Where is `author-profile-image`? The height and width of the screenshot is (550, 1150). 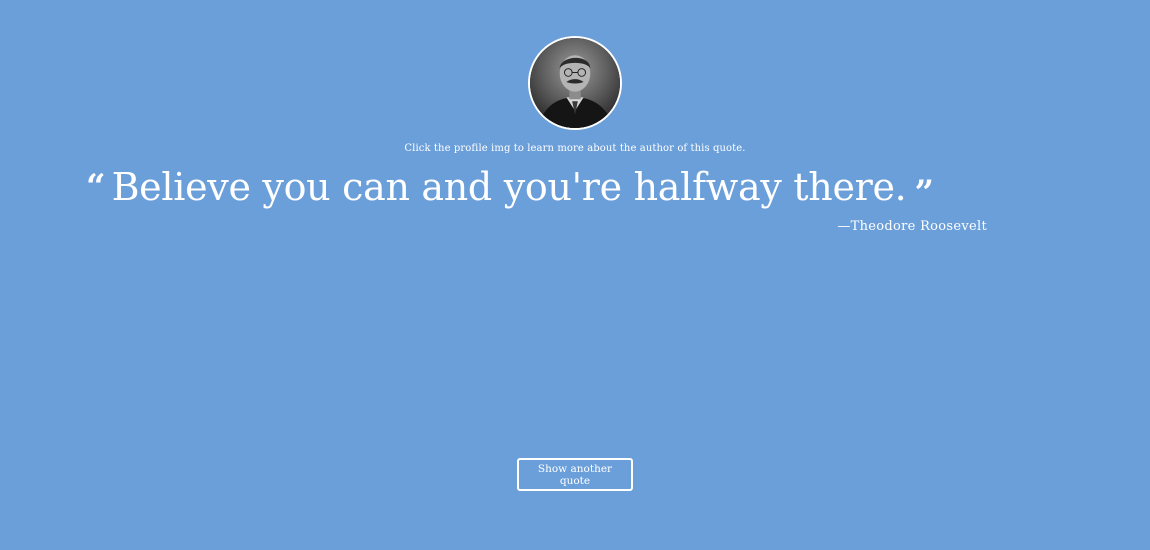
author-profile-image is located at coordinates (575, 83).